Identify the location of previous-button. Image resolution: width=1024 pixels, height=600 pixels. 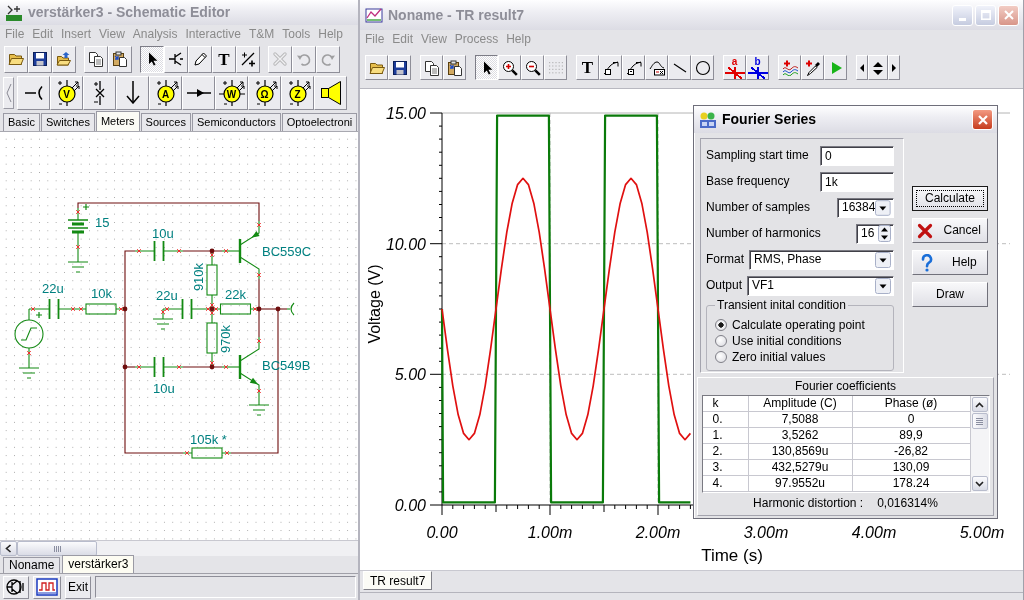
(862, 67).